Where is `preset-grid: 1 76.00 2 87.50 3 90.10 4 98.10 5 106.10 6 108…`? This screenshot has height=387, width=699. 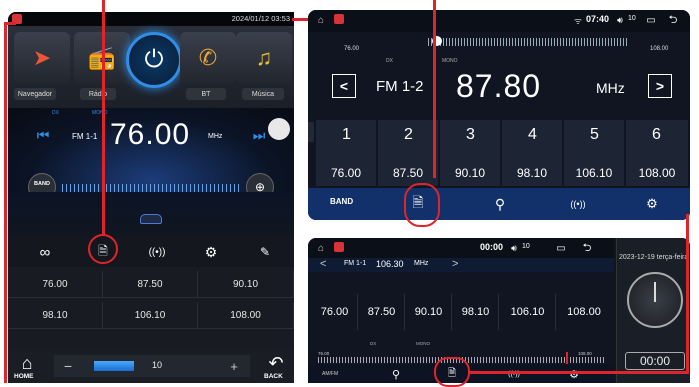 preset-grid: 1 76.00 2 87.50 3 90.10 4 98.10 5 106.10 6 108… is located at coordinates (502, 153).